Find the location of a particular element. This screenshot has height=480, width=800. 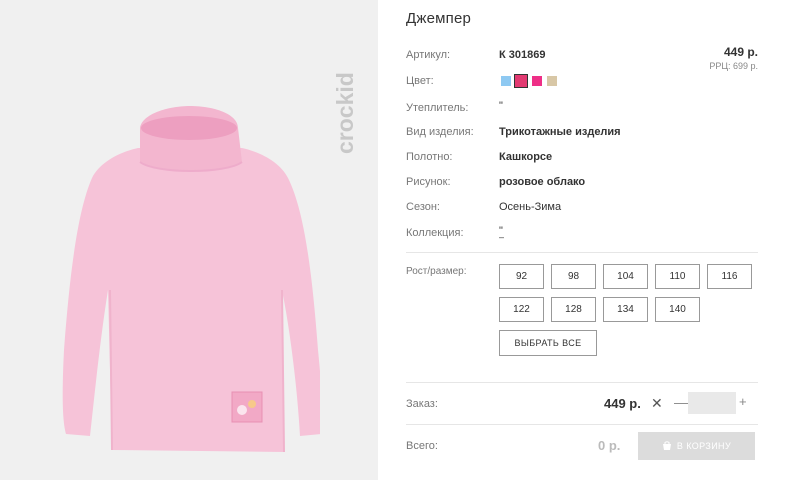

increase-quantity-button: + is located at coordinates (743, 401).